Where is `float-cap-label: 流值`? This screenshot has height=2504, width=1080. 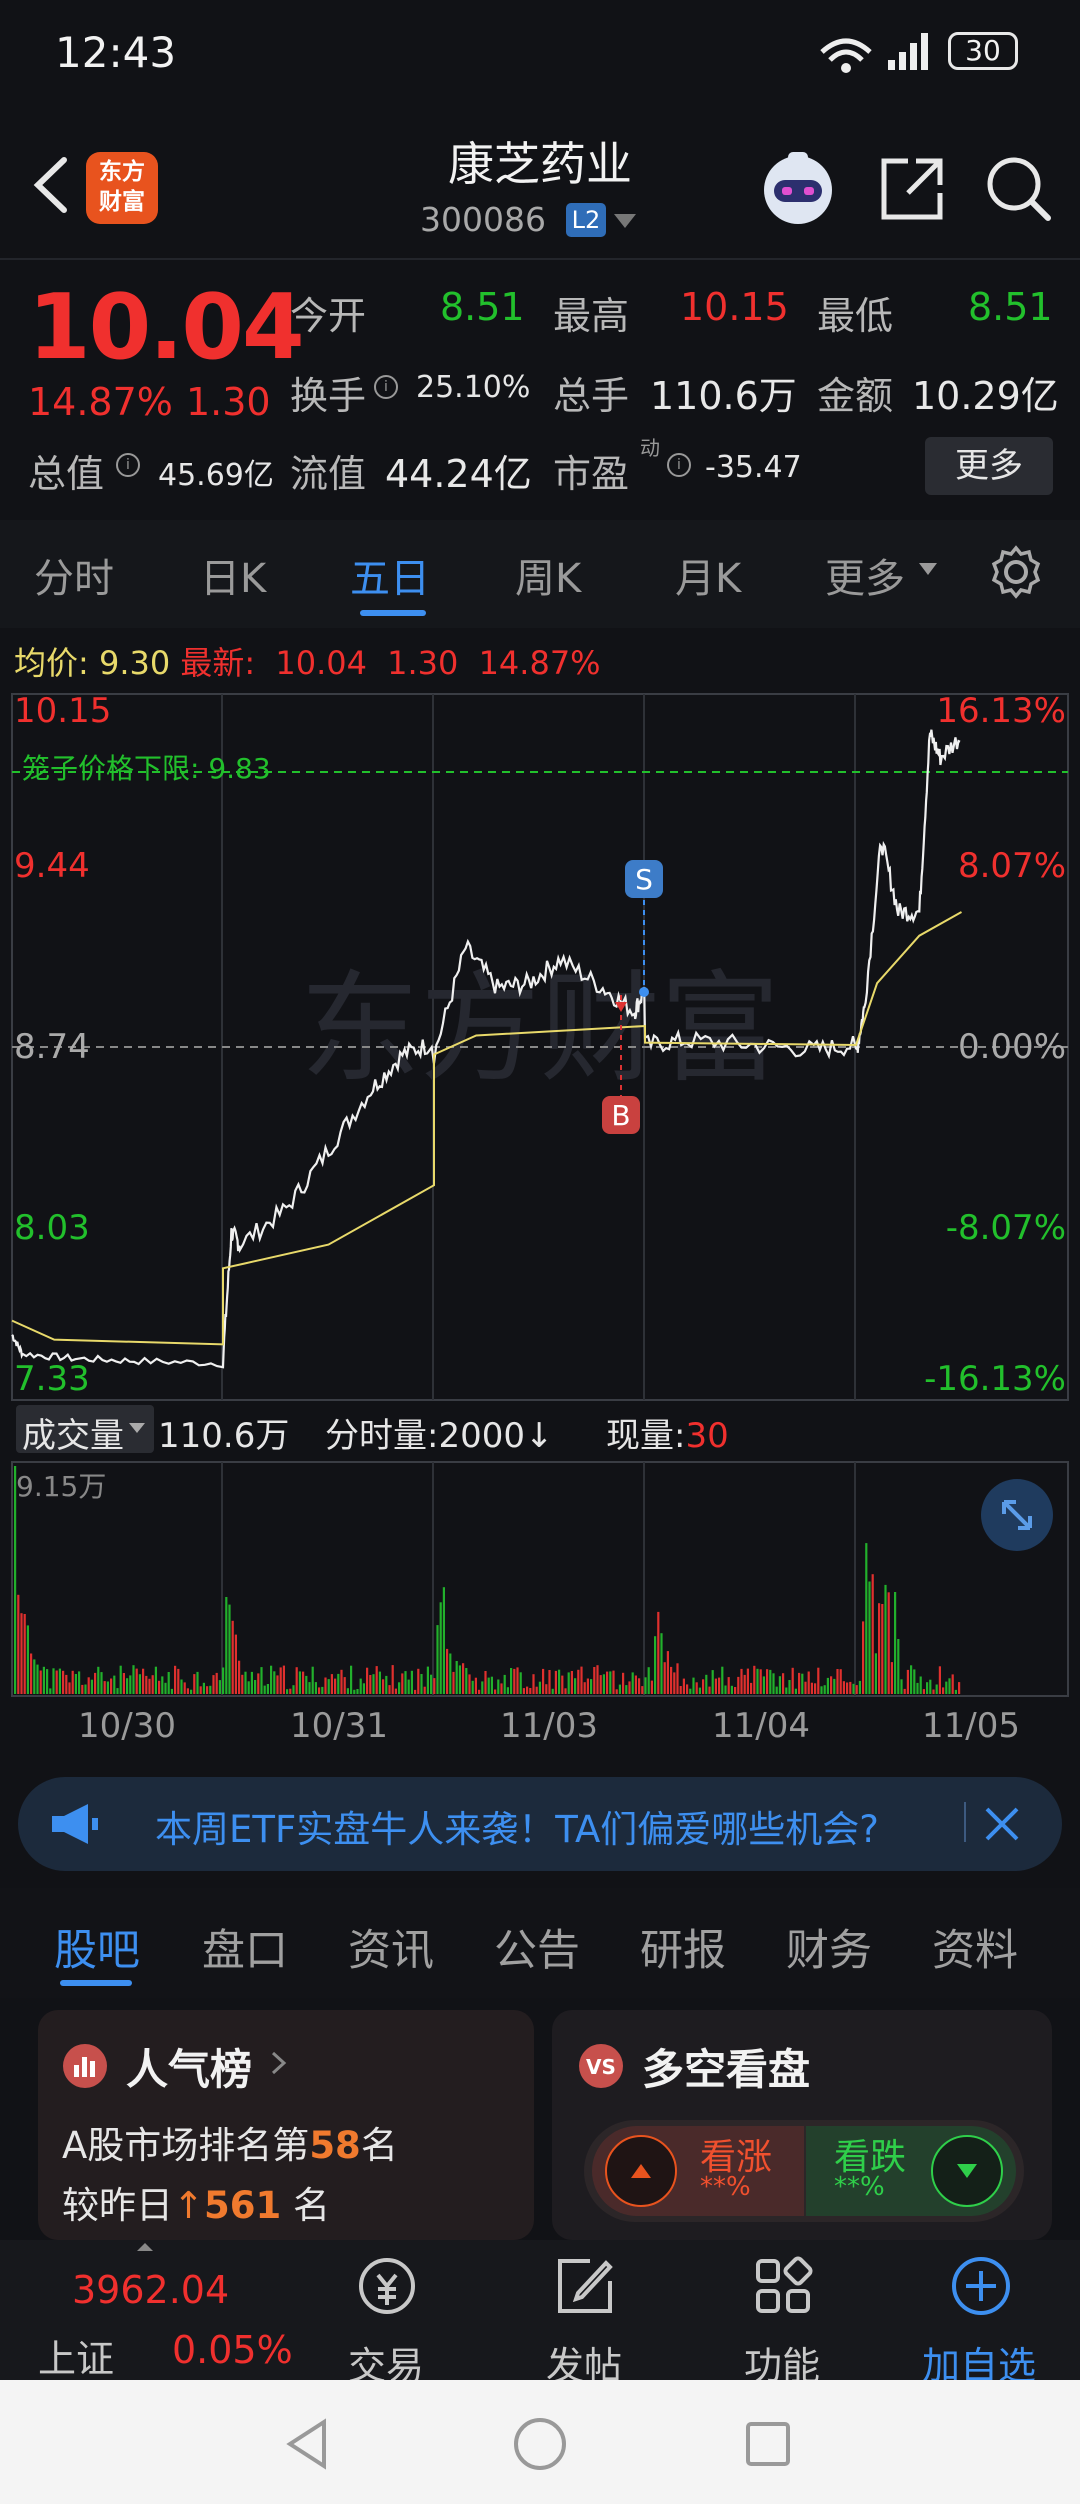 float-cap-label: 流值 is located at coordinates (328, 474).